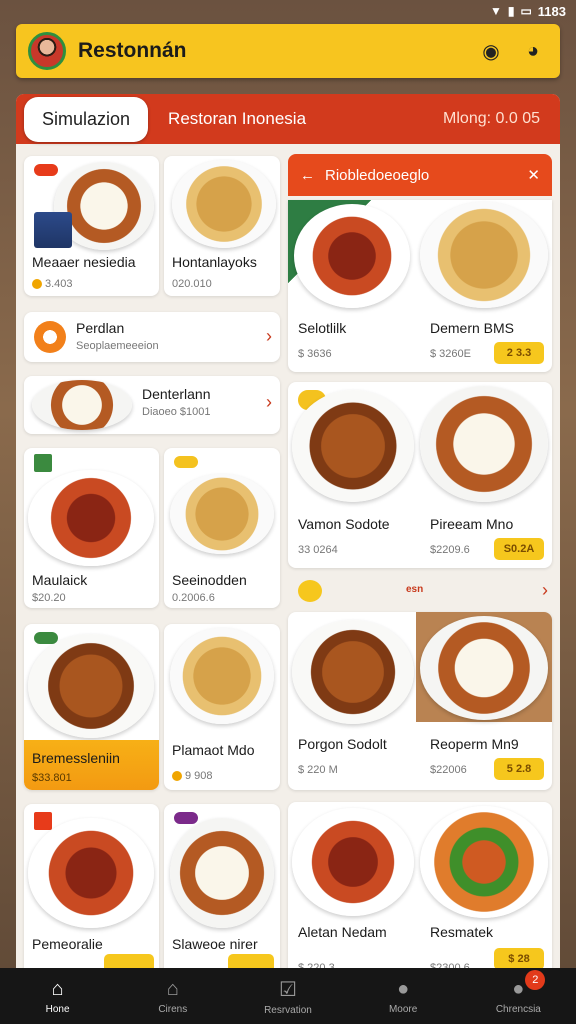  I want to click on section-title: Riobledoeoeglo, so click(377, 175).